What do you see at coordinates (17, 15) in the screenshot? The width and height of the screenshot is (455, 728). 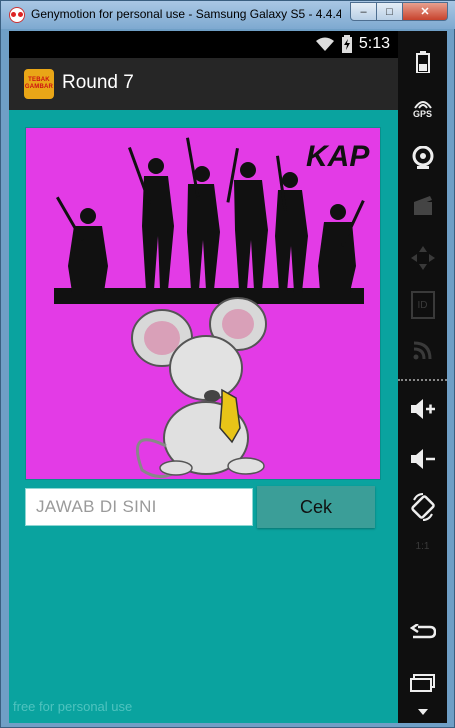 I see `genymotion-icon` at bounding box center [17, 15].